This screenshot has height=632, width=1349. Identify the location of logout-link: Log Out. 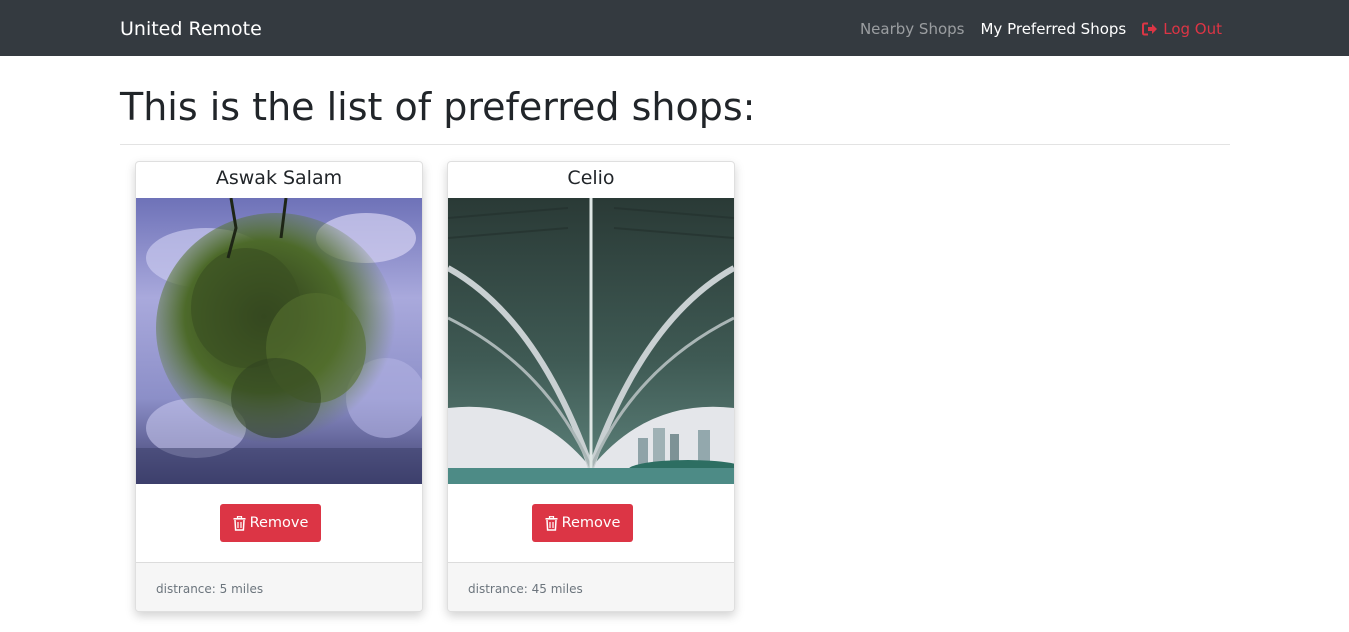
(1182, 29).